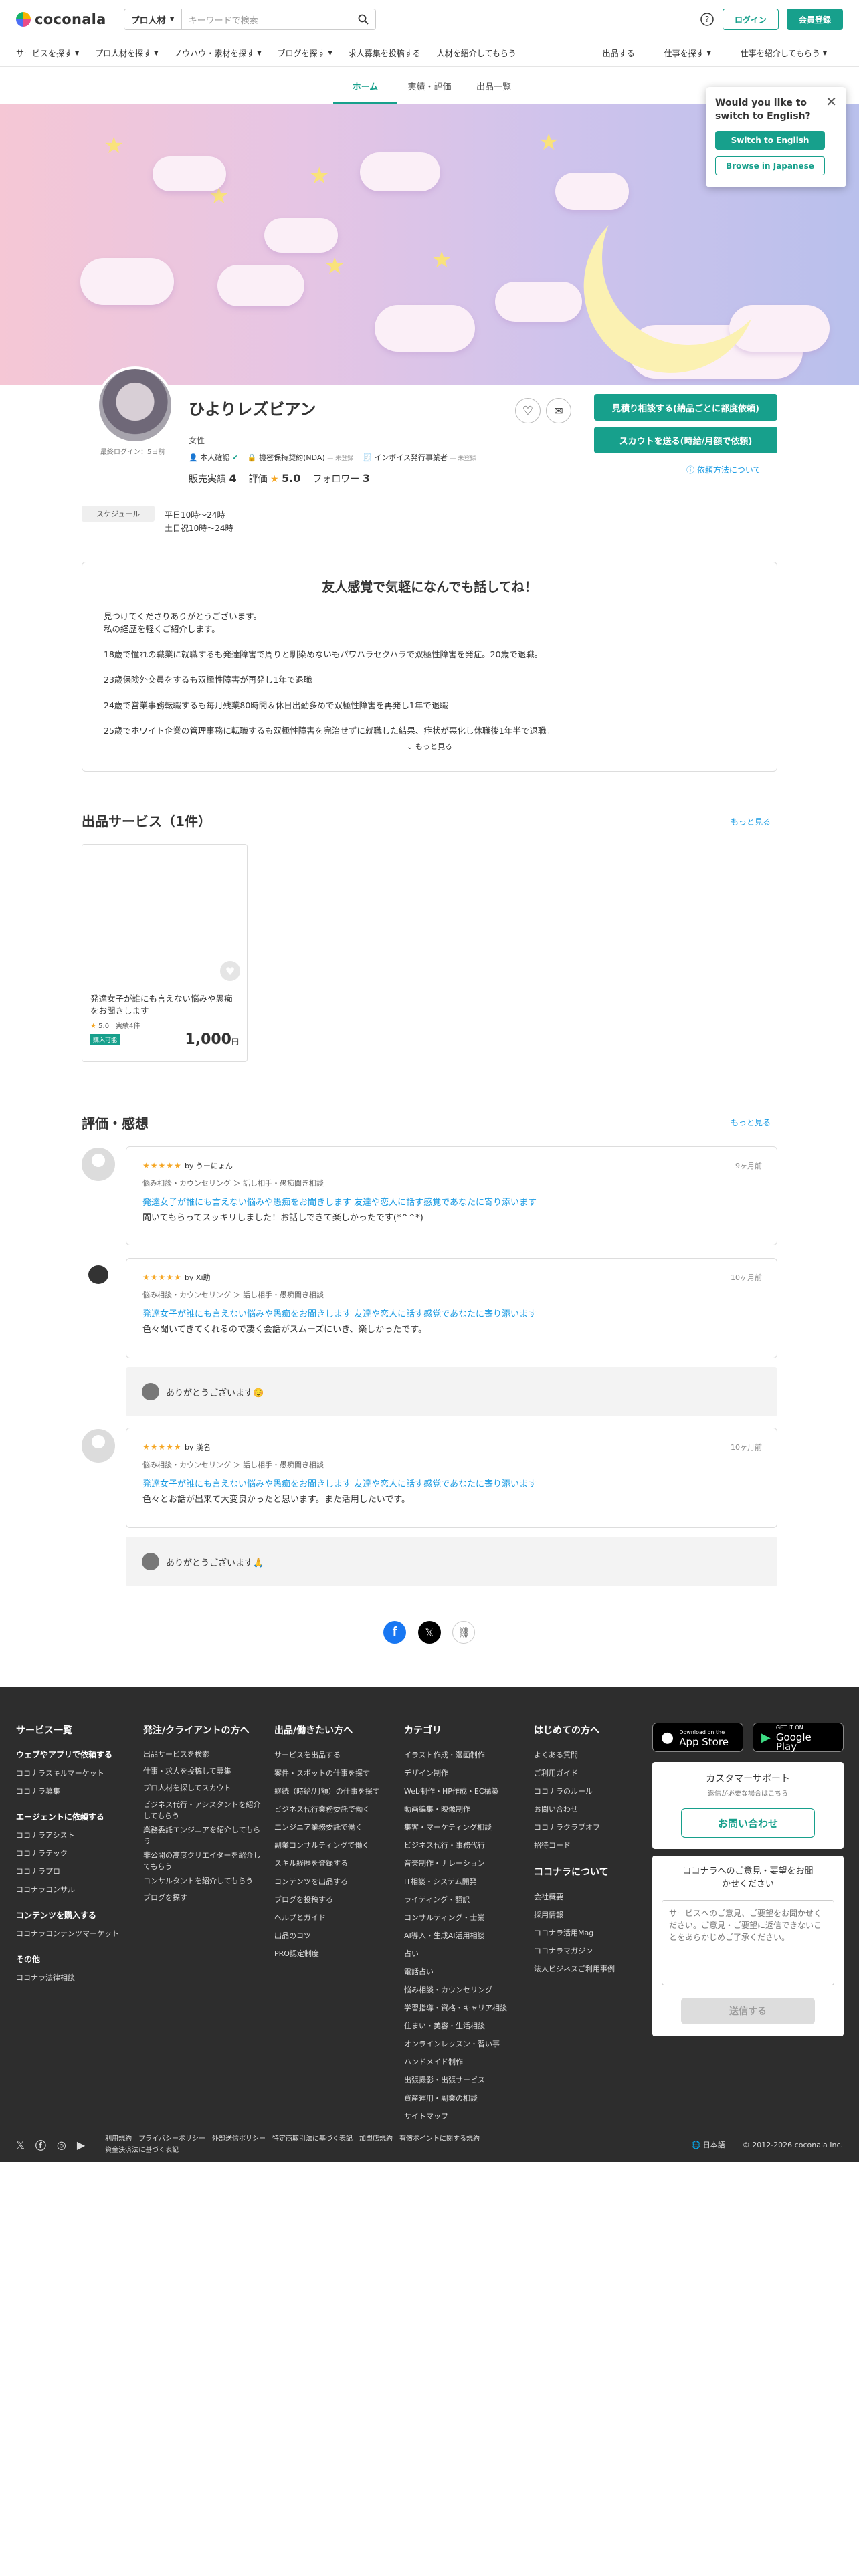 This screenshot has height=2576, width=859. I want to click on footer-link: ココナラクラブオフ, so click(587, 1827).